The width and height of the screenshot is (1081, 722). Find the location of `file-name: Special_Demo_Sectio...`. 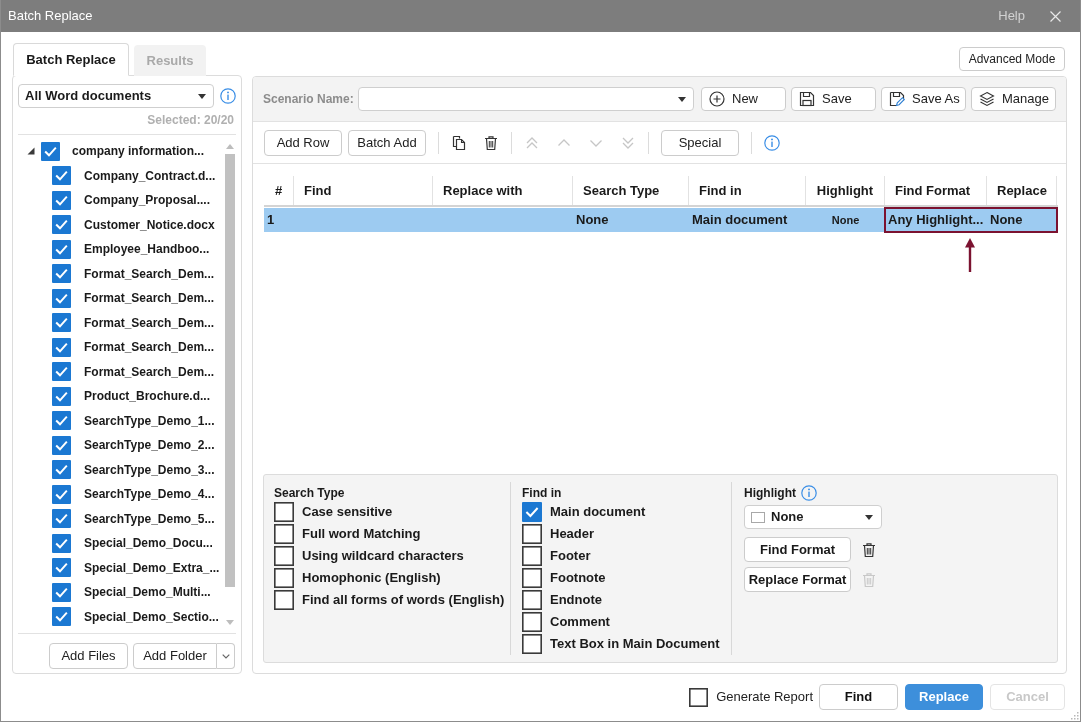

file-name: Special_Demo_Sectio... is located at coordinates (151, 616).